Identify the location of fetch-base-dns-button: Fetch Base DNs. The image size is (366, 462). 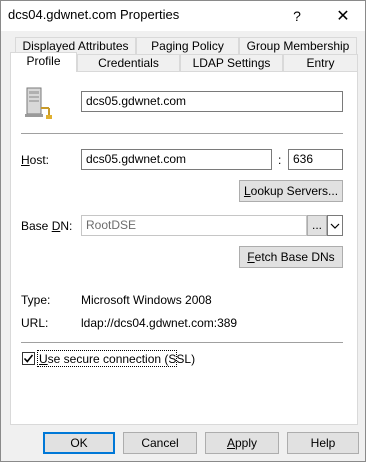
(291, 257).